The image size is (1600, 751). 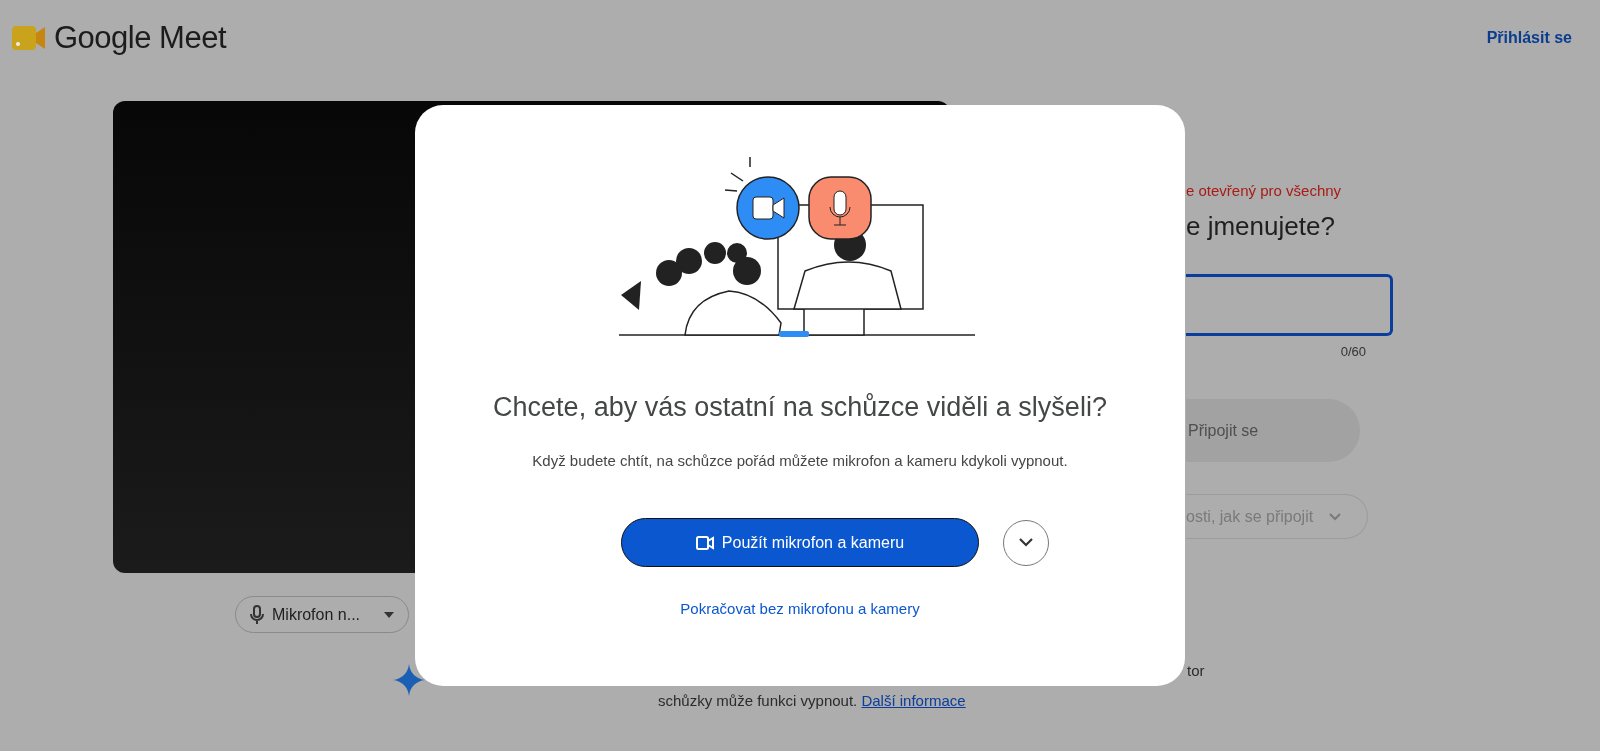 I want to click on name-question: e jmenujete?, so click(x=1261, y=226).